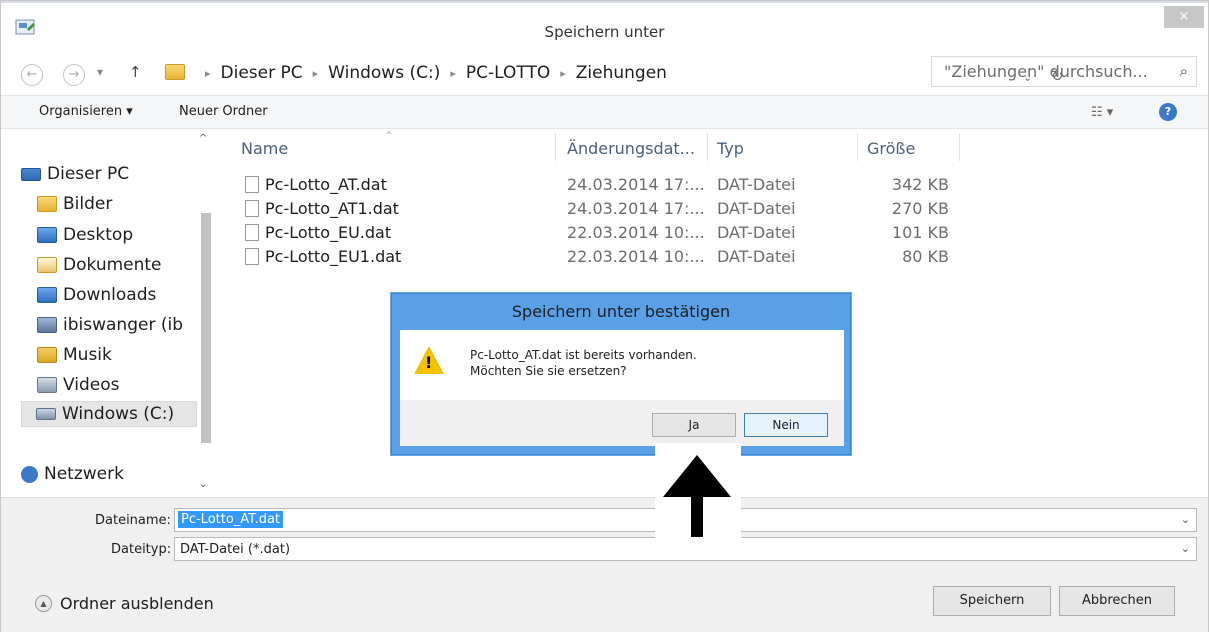 The image size is (1209, 632). I want to click on sidebar-item-label: Dokumente, so click(112, 265).